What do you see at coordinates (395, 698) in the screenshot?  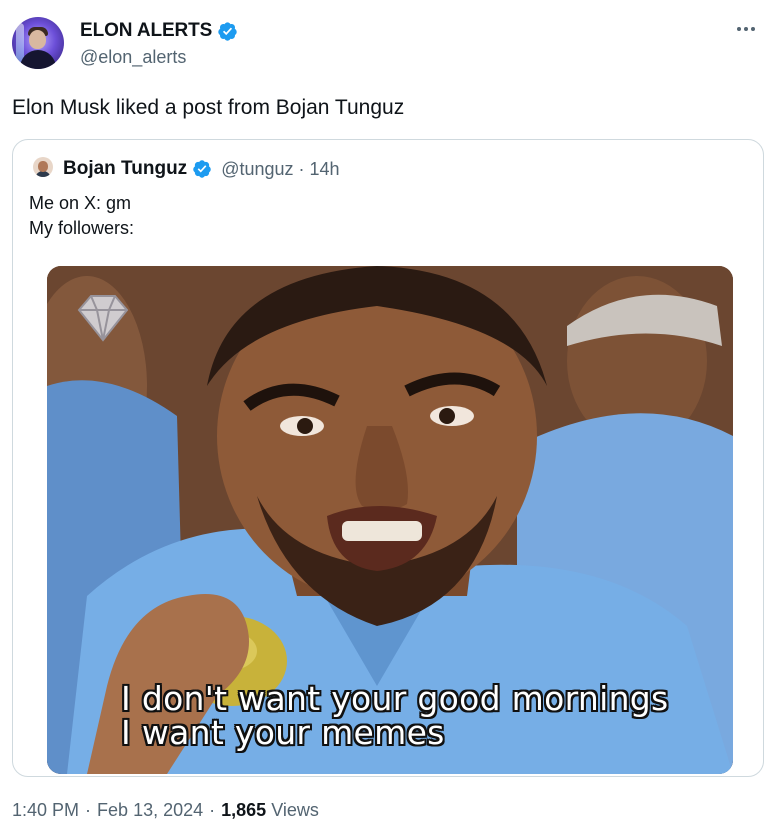 I see `meme-caption-line: I don't want your good mornings` at bounding box center [395, 698].